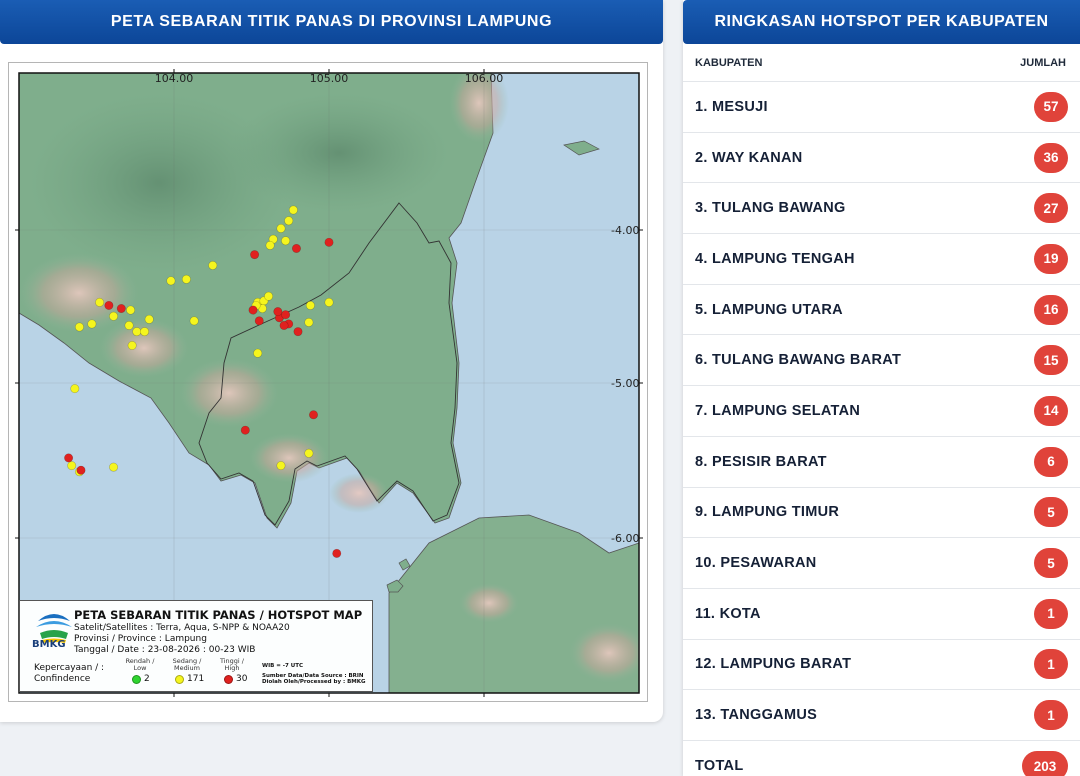 This screenshot has height=776, width=1080. I want to click on hotspot-count-badge: 57, so click(1051, 106).